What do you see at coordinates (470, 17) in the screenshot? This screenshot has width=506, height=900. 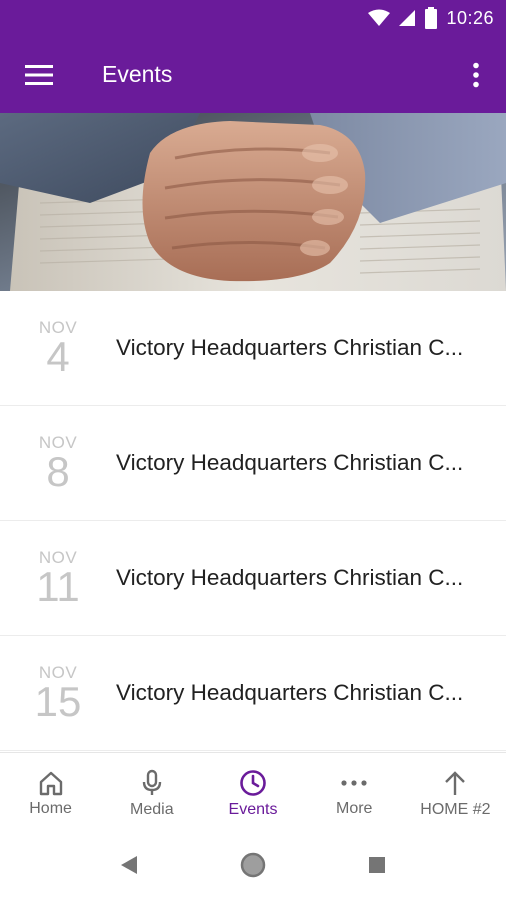 I see `status-time: 10:26` at bounding box center [470, 17].